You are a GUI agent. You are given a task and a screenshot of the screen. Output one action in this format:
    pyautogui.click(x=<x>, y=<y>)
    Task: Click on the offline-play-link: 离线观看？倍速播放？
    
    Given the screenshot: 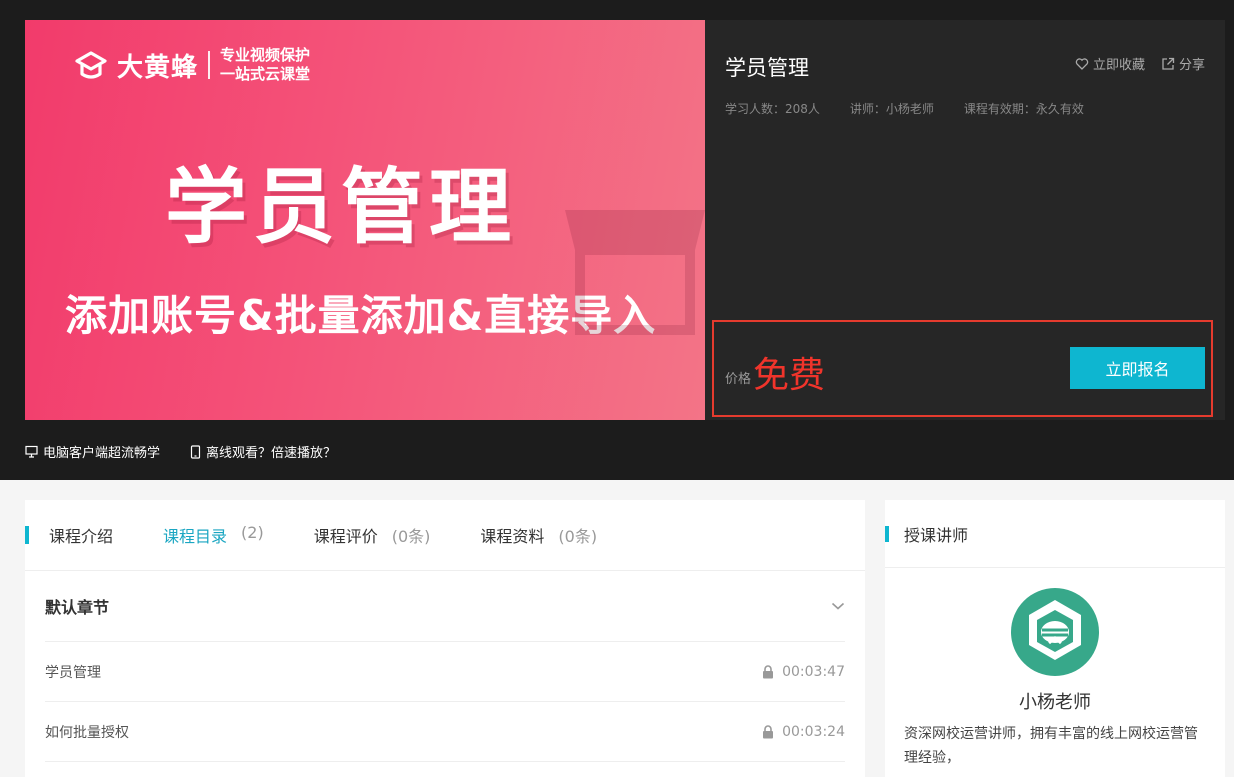 What is the action you would take?
    pyautogui.click(x=263, y=451)
    